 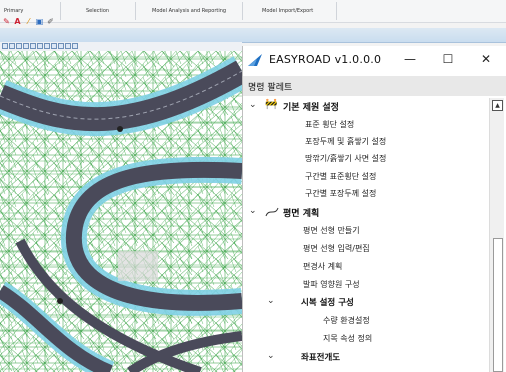 I want to click on tree-subcategory-coordinates: ⌄ 좌표전개도, so click(x=366, y=357).